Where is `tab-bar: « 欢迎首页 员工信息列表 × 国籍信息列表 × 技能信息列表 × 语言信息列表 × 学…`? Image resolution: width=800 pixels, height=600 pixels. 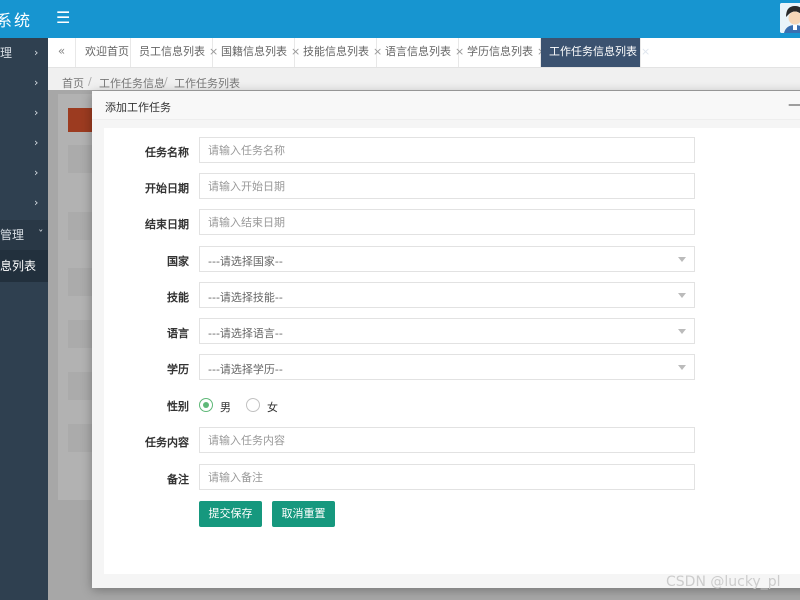
tab-bar: « 欢迎首页 员工信息列表 × 国籍信息列表 × 技能信息列表 × 语言信息列表 × 学… is located at coordinates (424, 53).